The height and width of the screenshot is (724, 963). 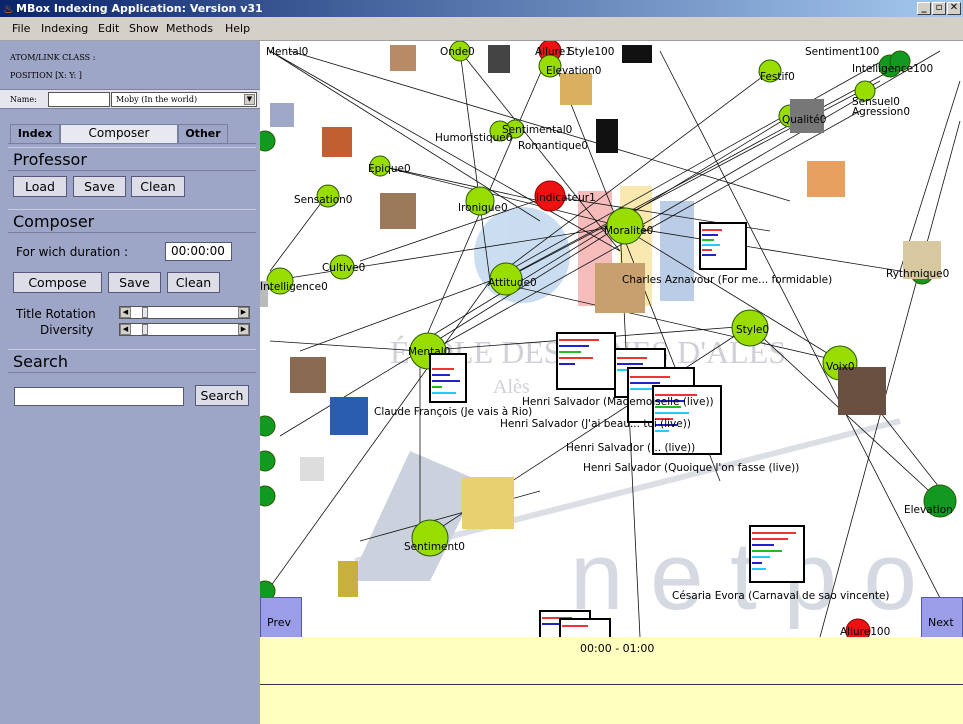 What do you see at coordinates (448, 378) in the screenshot?
I see `track-box-francois` at bounding box center [448, 378].